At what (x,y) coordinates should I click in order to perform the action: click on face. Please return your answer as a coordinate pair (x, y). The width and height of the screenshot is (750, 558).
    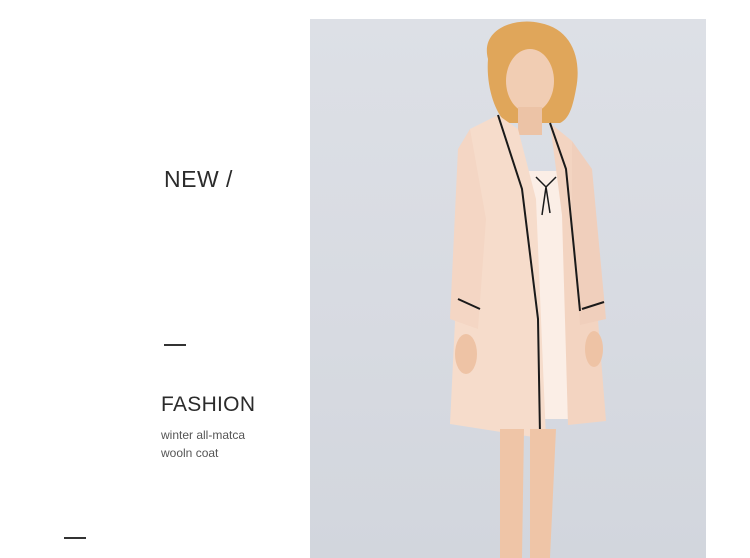
    Looking at the image, I should click on (530, 81).